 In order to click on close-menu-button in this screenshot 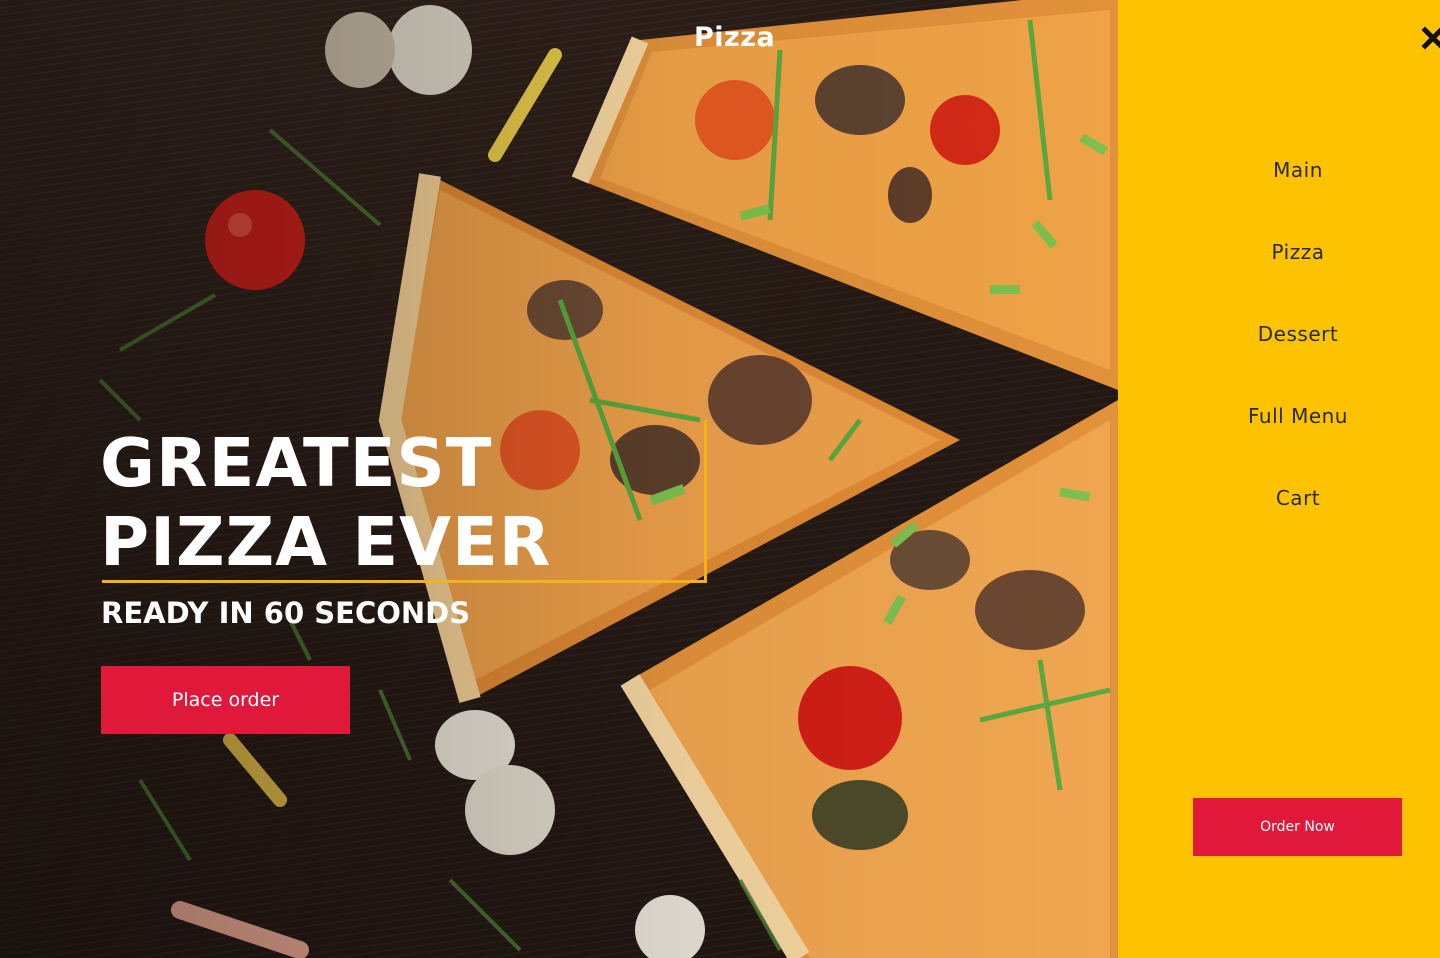, I will do `click(1429, 38)`.